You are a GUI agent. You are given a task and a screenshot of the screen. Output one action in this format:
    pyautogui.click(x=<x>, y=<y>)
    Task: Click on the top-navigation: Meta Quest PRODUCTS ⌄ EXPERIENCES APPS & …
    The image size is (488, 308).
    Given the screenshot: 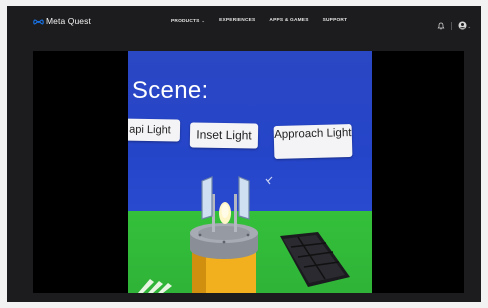 What is the action you would take?
    pyautogui.click(x=244, y=22)
    